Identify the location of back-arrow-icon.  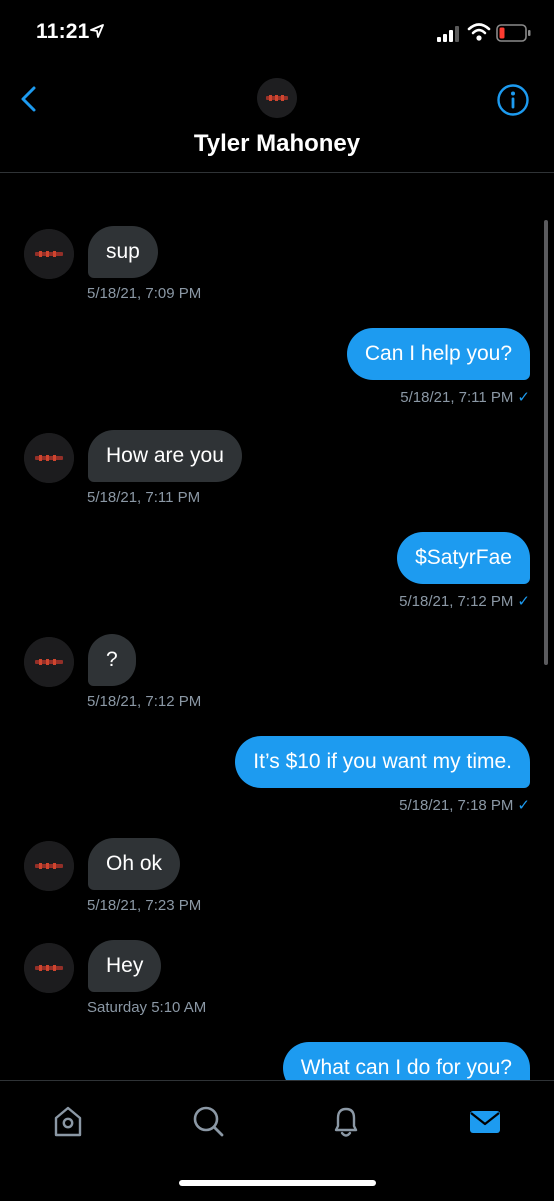
(30, 99).